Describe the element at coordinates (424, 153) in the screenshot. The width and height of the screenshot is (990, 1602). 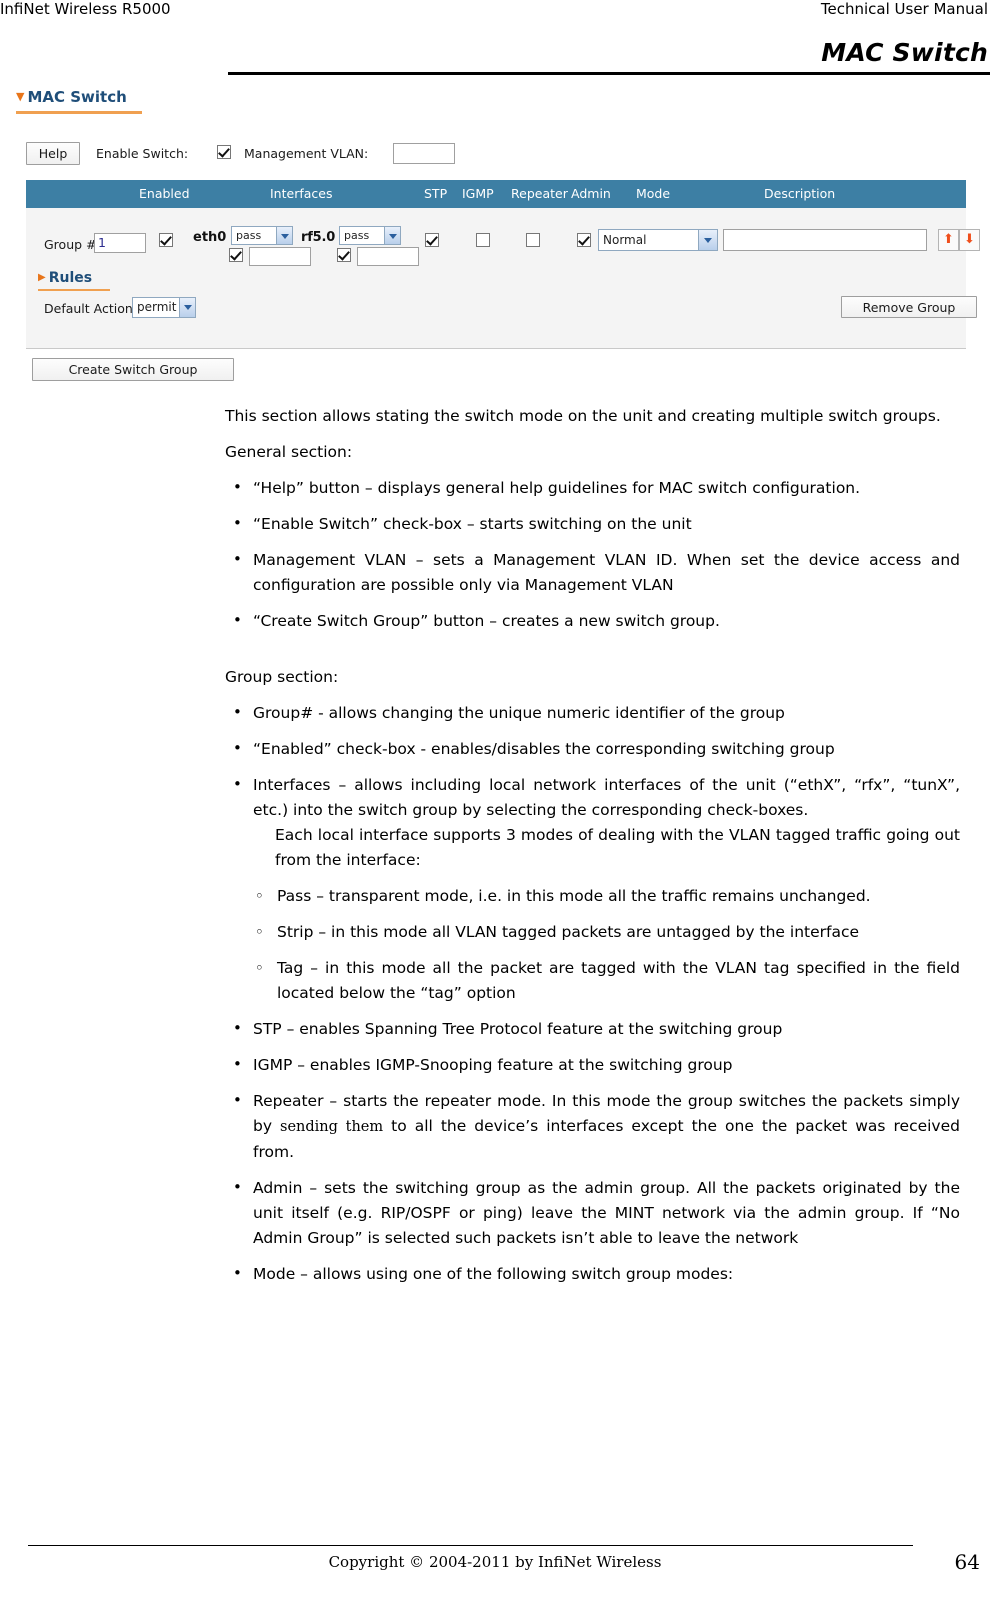
I see `management-vlan-input` at that location.